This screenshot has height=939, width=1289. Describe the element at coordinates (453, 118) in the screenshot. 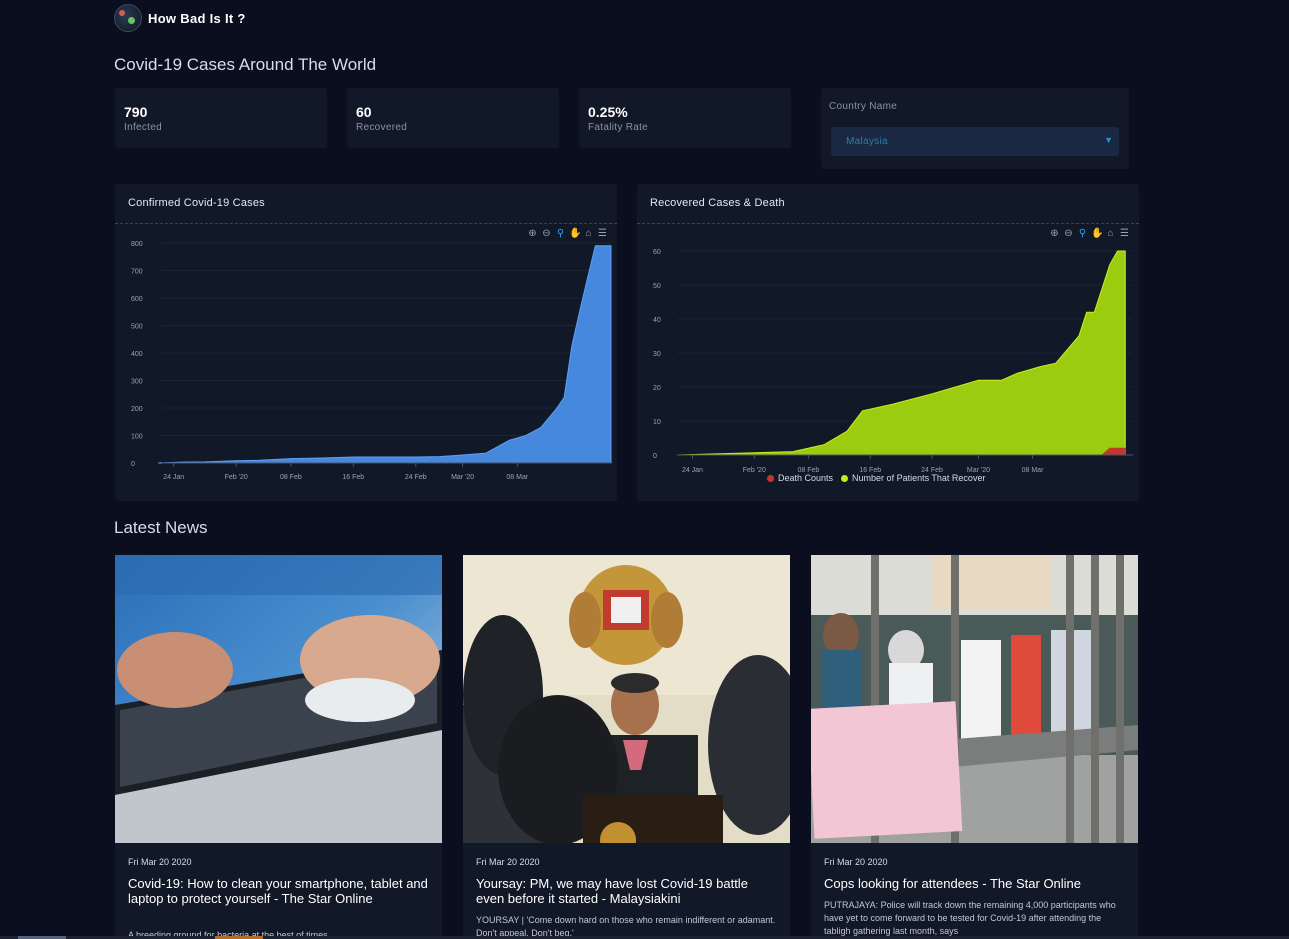

I see `stat-card-recovered: 60 Recovered` at that location.